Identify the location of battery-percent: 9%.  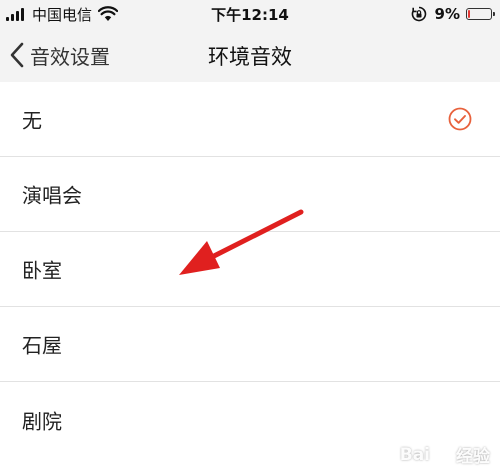
(447, 14).